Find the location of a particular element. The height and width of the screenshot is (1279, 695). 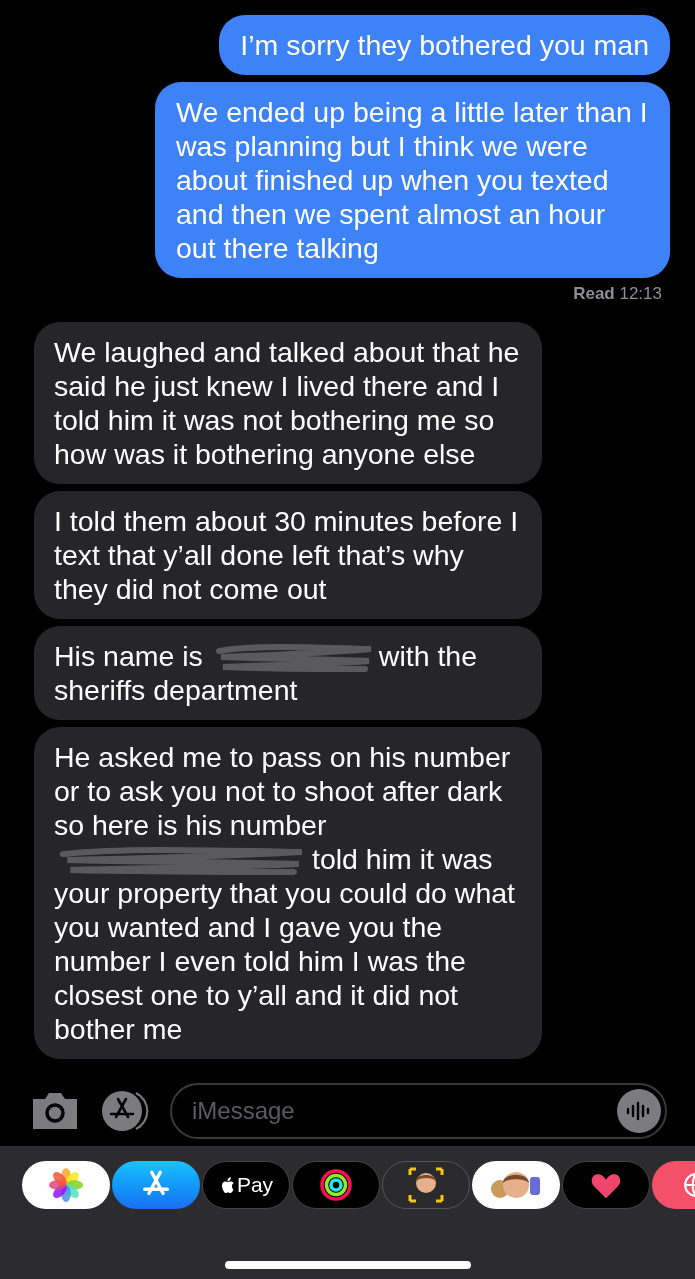

flower-icon is located at coordinates (66, 1185).